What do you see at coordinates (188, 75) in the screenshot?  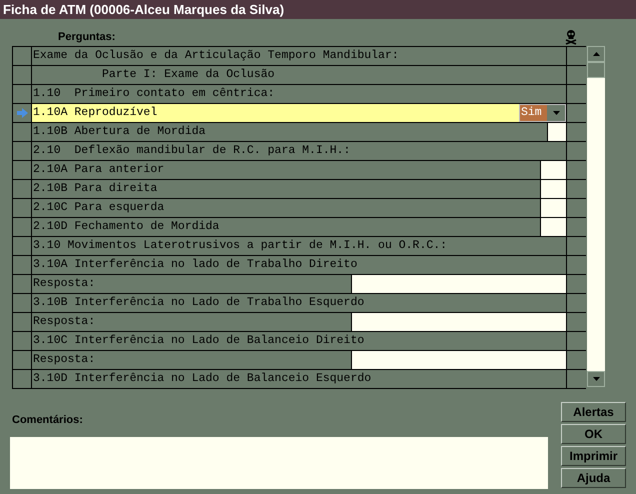 I see `question-text: Parte I: Exame da Oclusão` at bounding box center [188, 75].